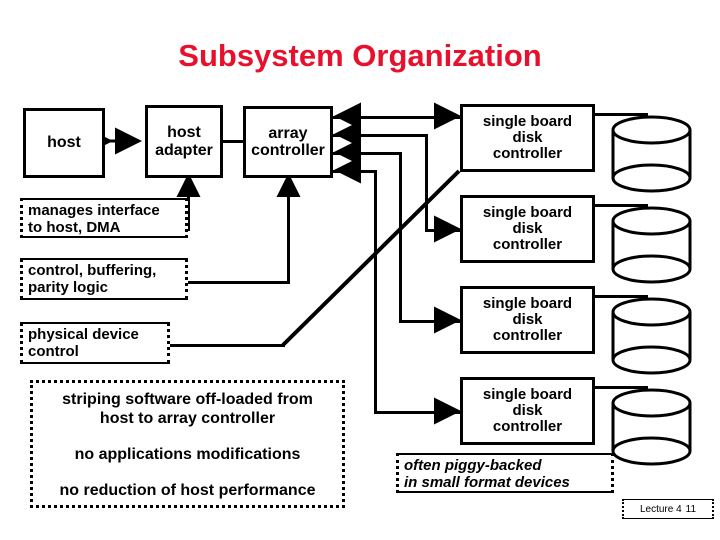 The image size is (720, 540). I want to click on footer-slide-number: 11, so click(691, 509).